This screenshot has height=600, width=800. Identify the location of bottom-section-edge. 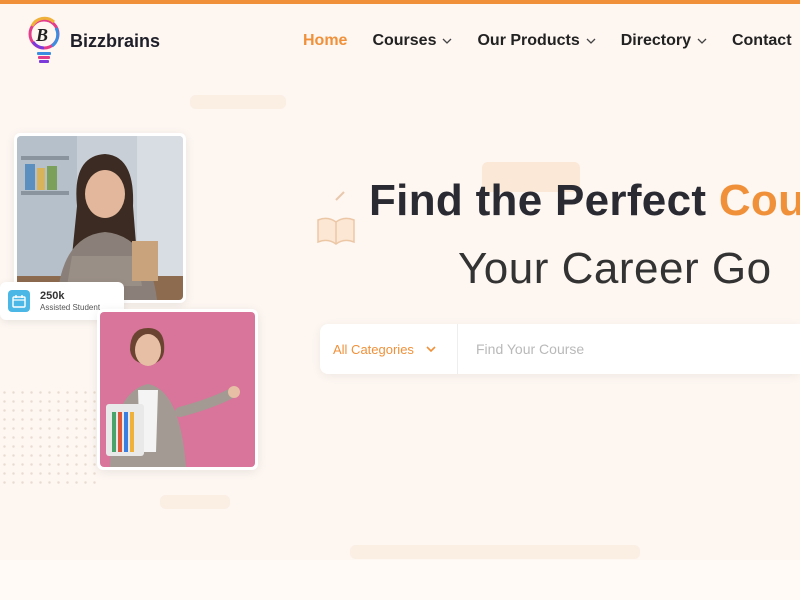
(400, 580).